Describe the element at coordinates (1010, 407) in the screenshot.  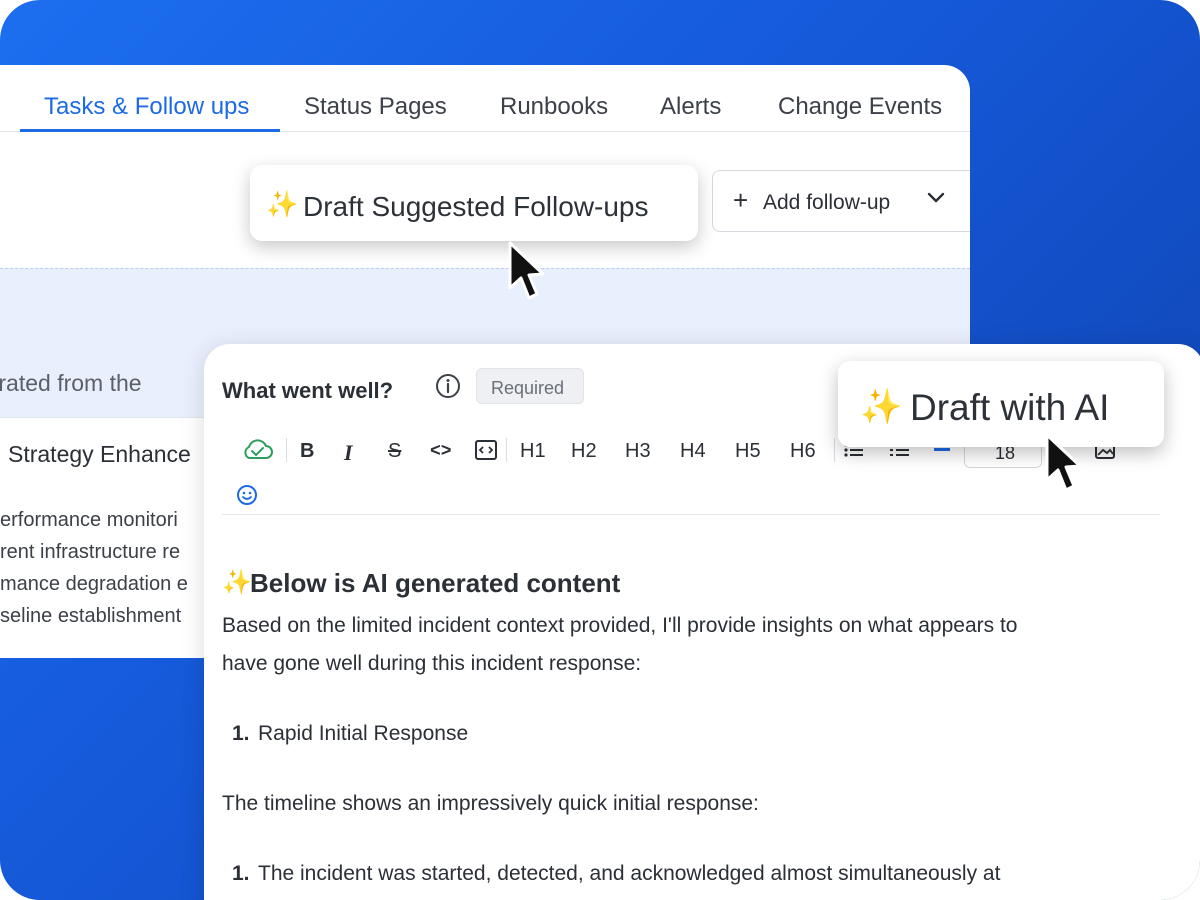
I see `draft-with-ai-label: Draft with AI` at that location.